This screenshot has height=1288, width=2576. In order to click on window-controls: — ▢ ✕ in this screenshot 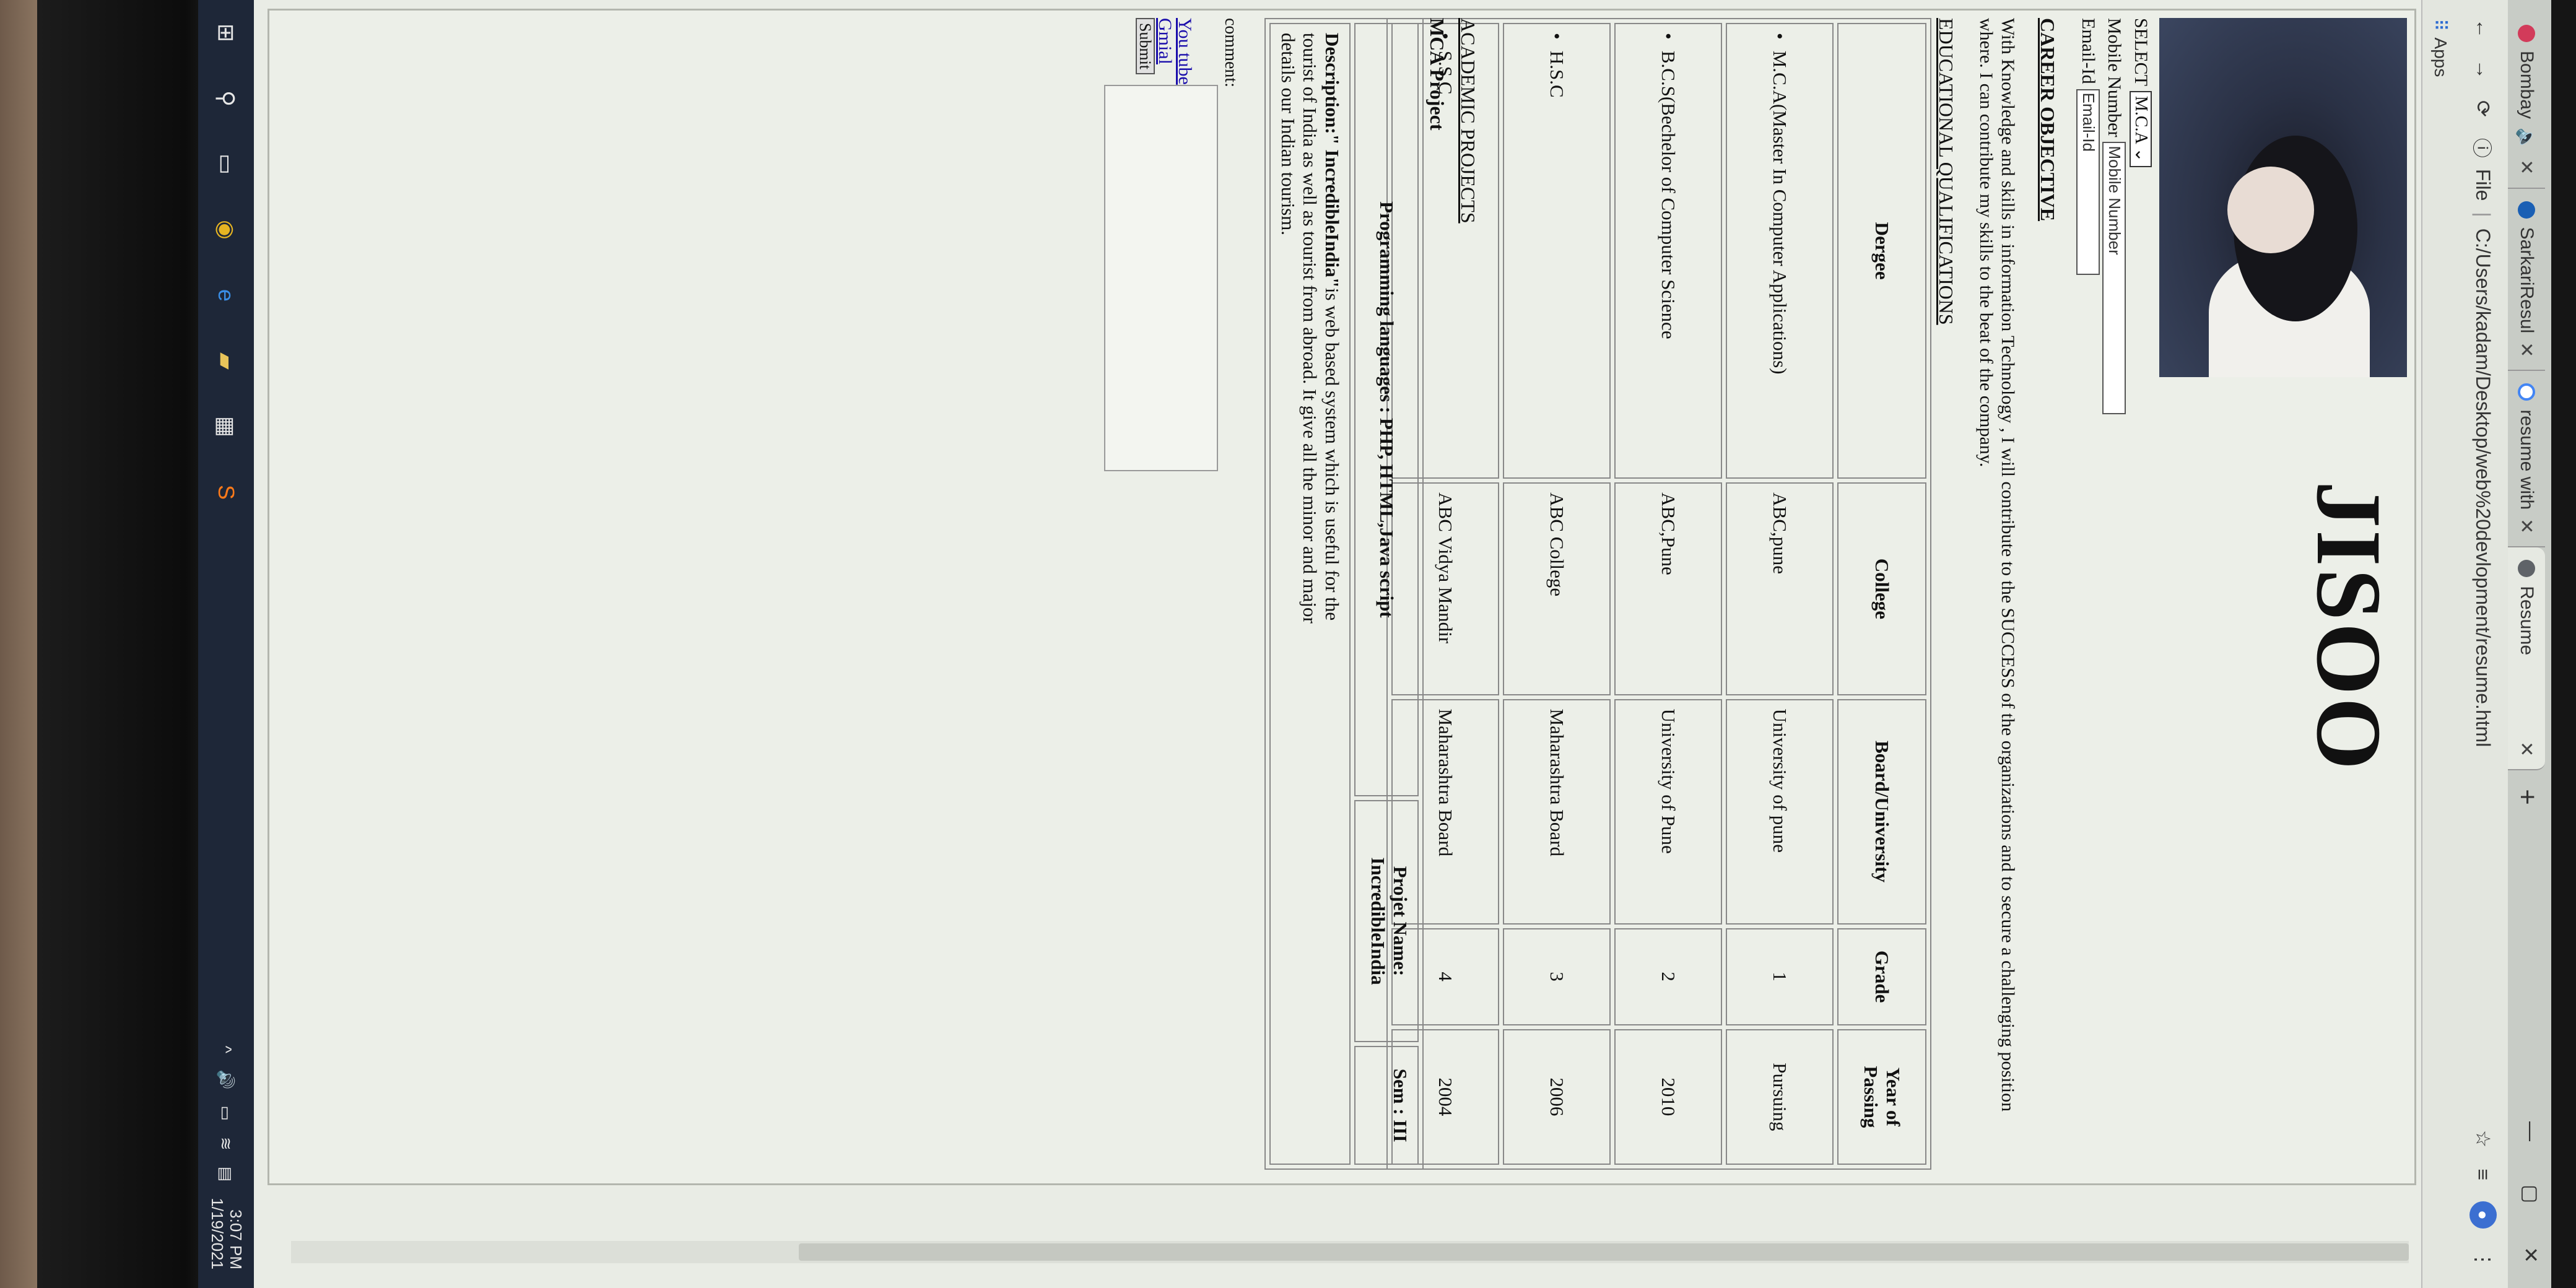, I will do `click(2531, 1192)`.